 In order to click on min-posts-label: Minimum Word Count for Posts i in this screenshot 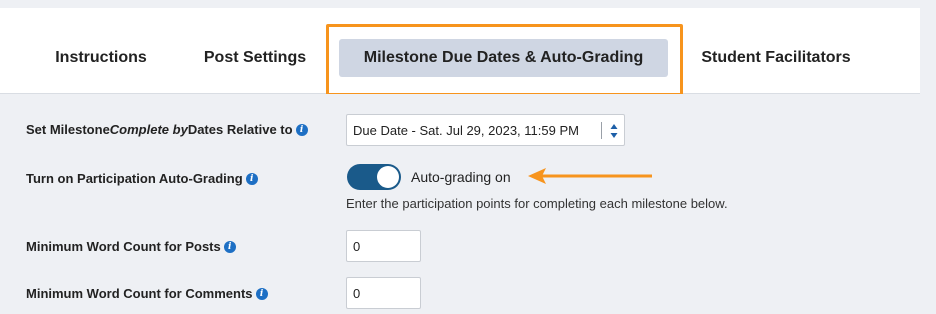, I will do `click(131, 246)`.